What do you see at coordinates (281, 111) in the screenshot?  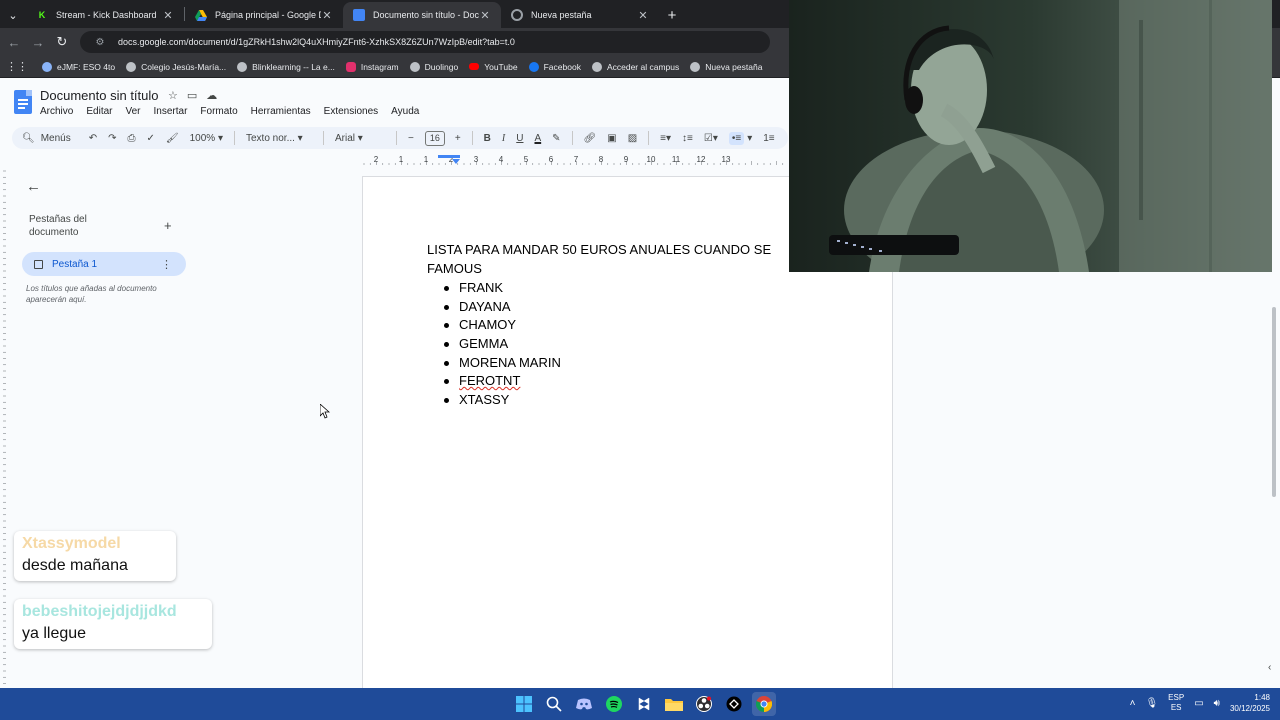 I see `menu-herramientas: Herramientas` at bounding box center [281, 111].